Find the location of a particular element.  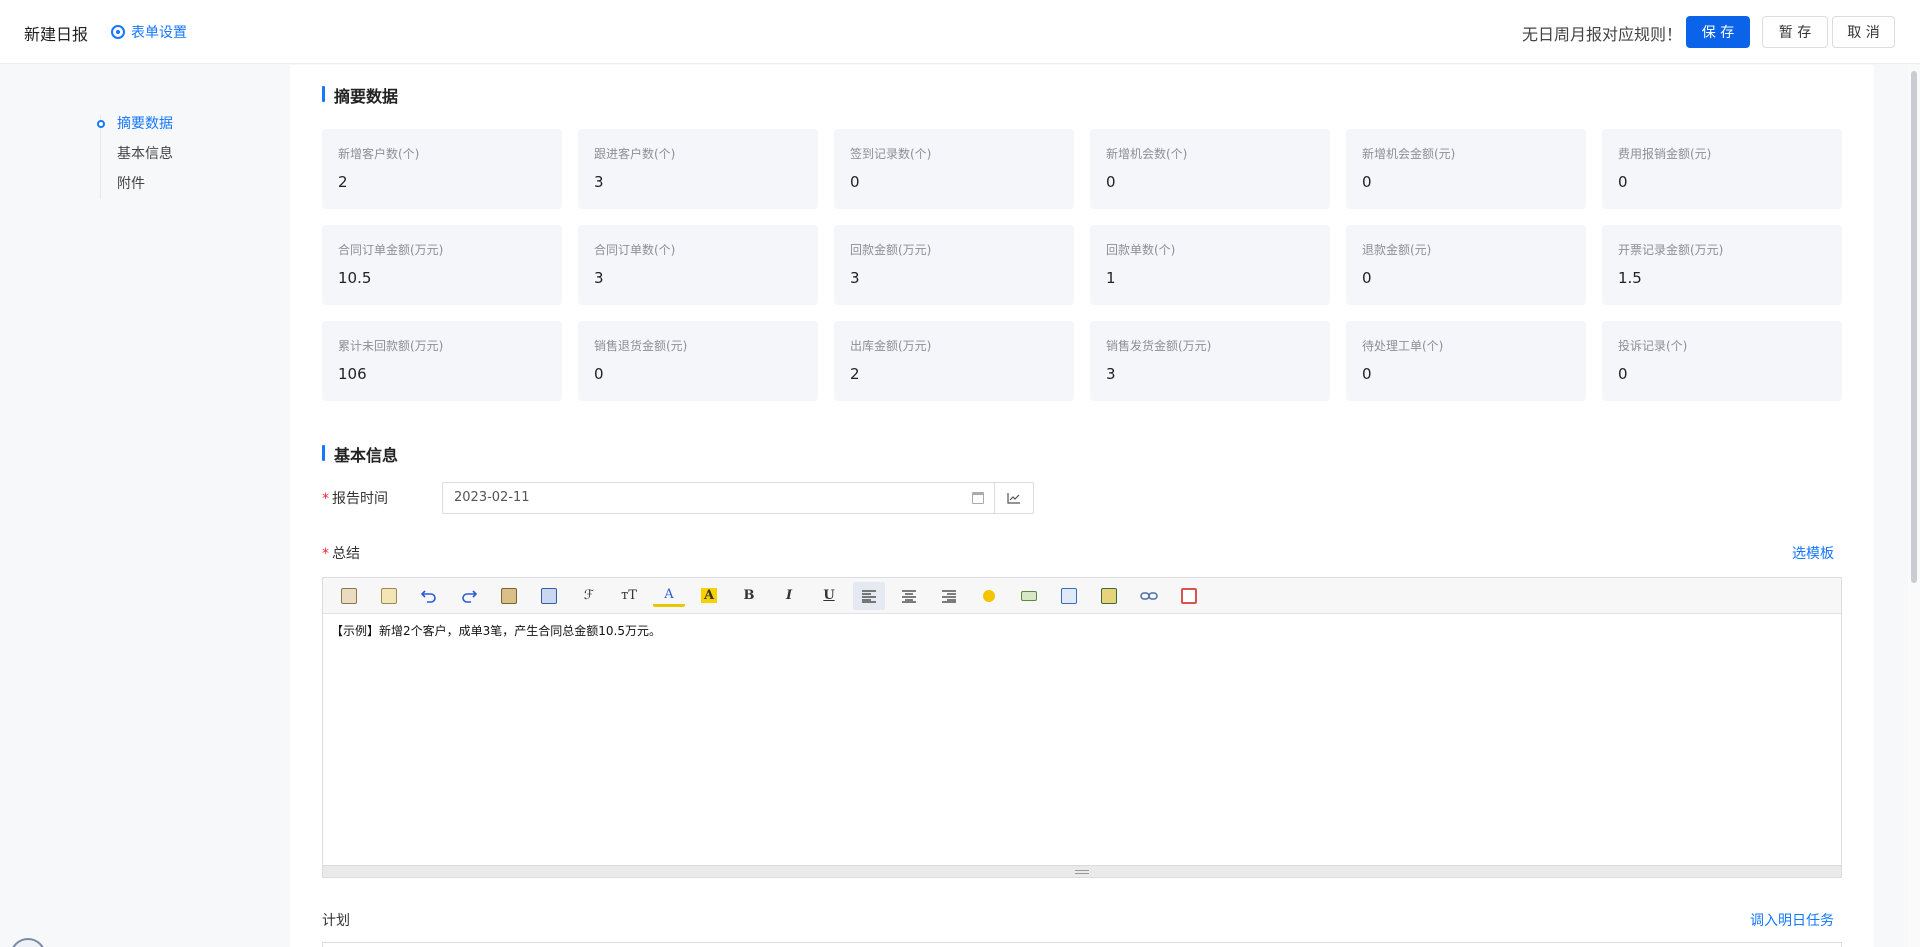

anchor-nav: 摘要数据 基本信息 附件 is located at coordinates (135, 160).